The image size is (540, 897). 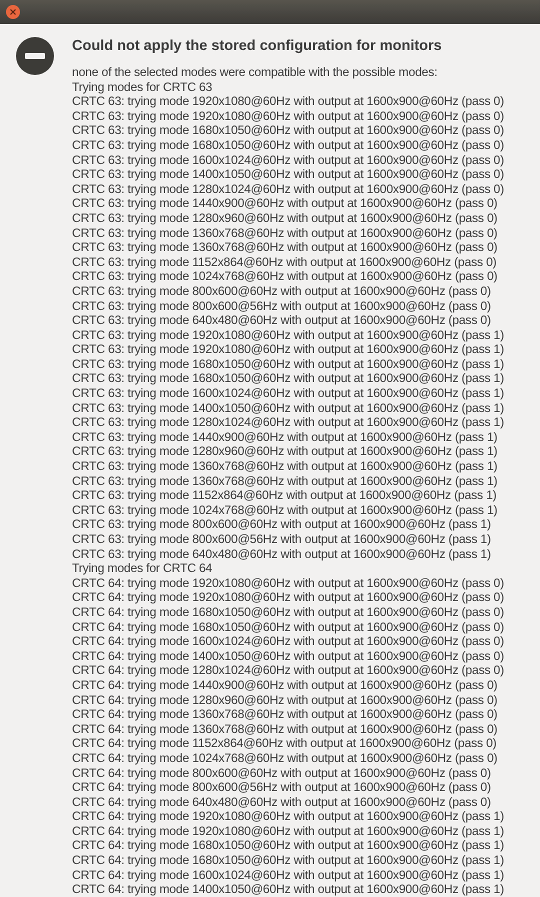 What do you see at coordinates (285, 203) in the screenshot?
I see `log-line: CRTC 63: trying mode 1440x900@60Hz with output at 1600x900@60Hz (pass 0)` at bounding box center [285, 203].